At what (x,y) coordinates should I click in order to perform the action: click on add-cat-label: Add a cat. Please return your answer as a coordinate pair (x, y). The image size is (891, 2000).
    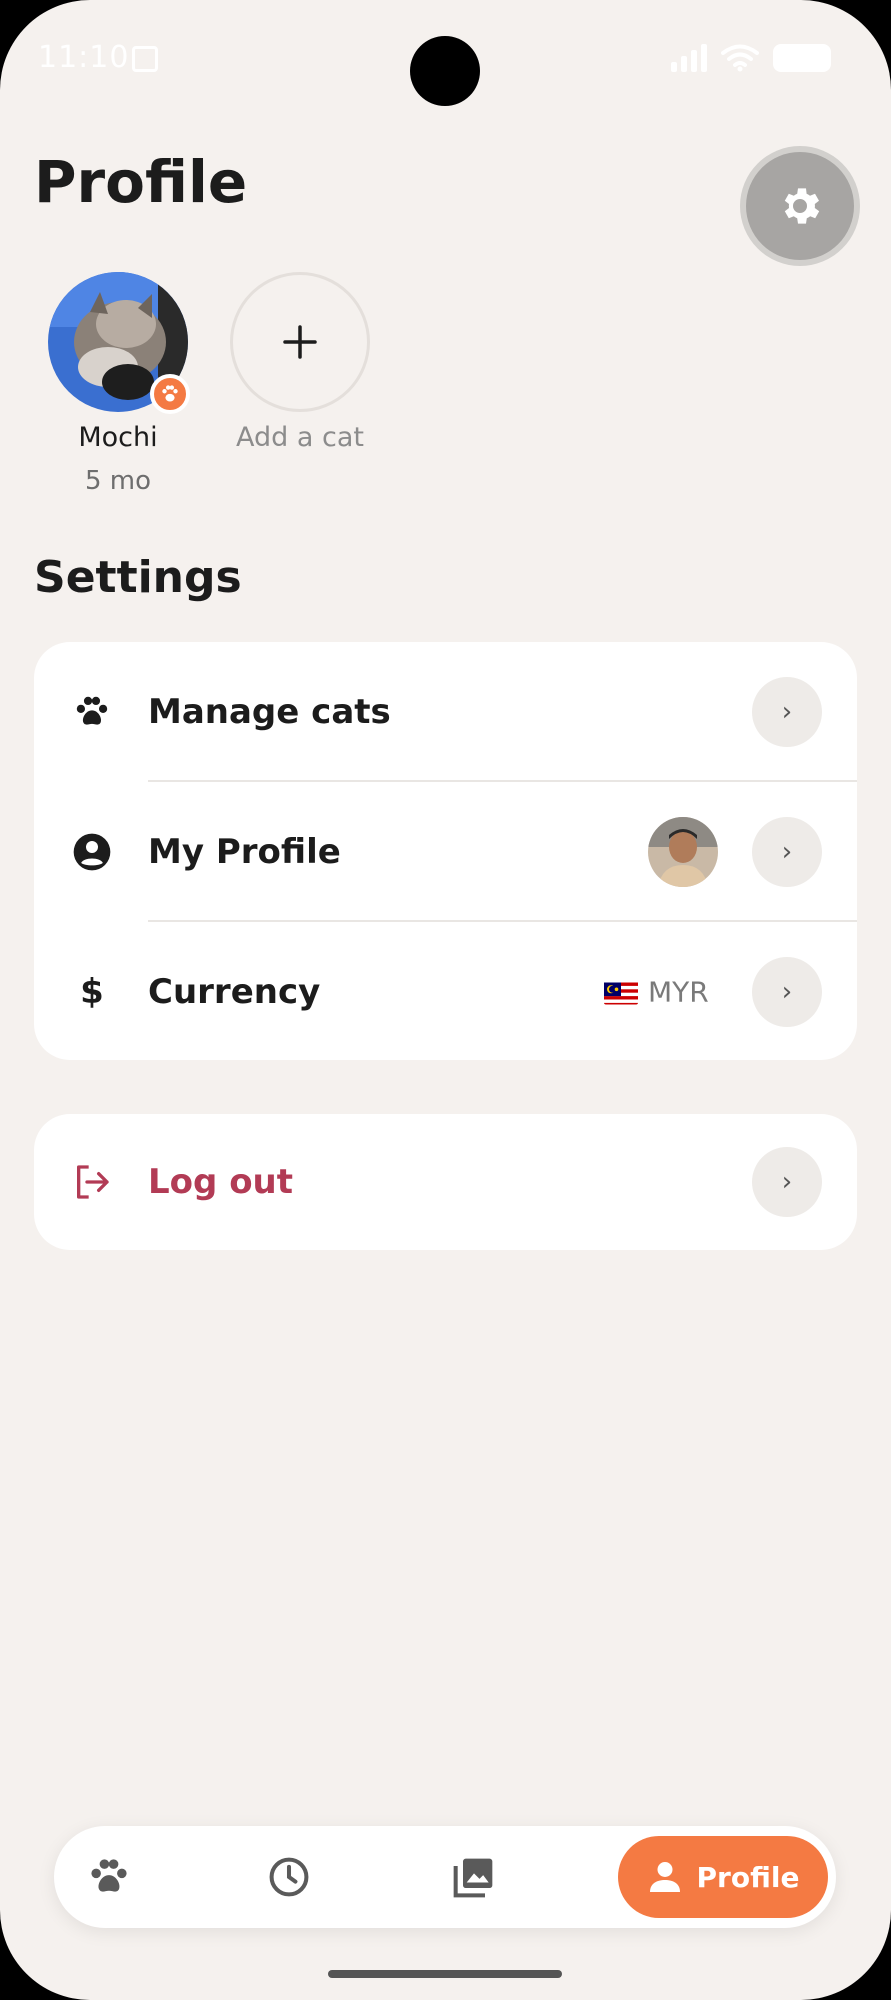
    Looking at the image, I should click on (300, 437).